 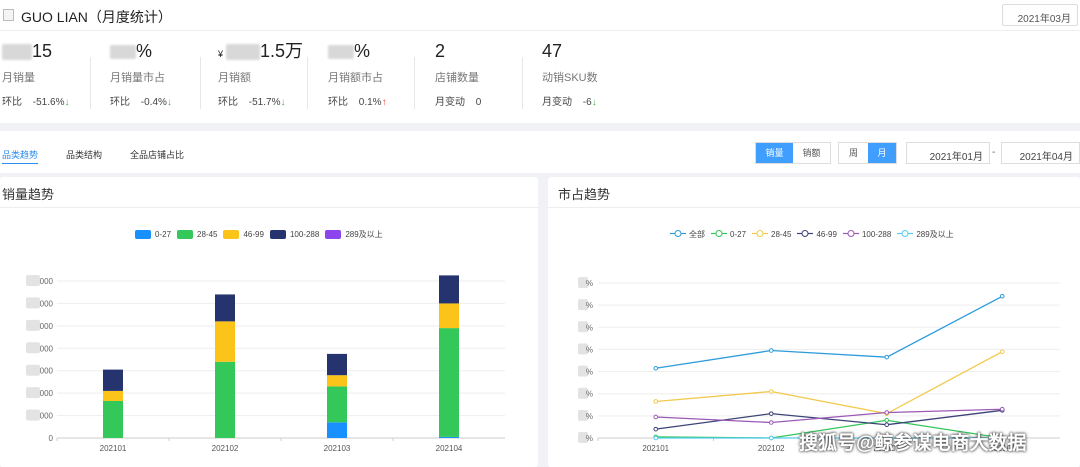 I want to click on end-date-picker: 2021年04月, so click(x=1040, y=153).